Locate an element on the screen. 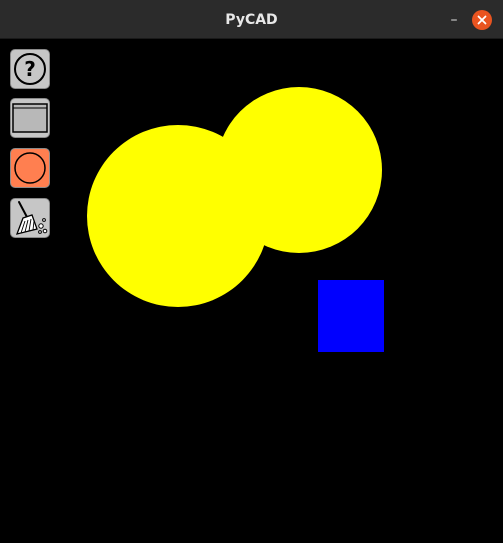 The image size is (503, 543). question-mark-icon: ? is located at coordinates (30, 69).